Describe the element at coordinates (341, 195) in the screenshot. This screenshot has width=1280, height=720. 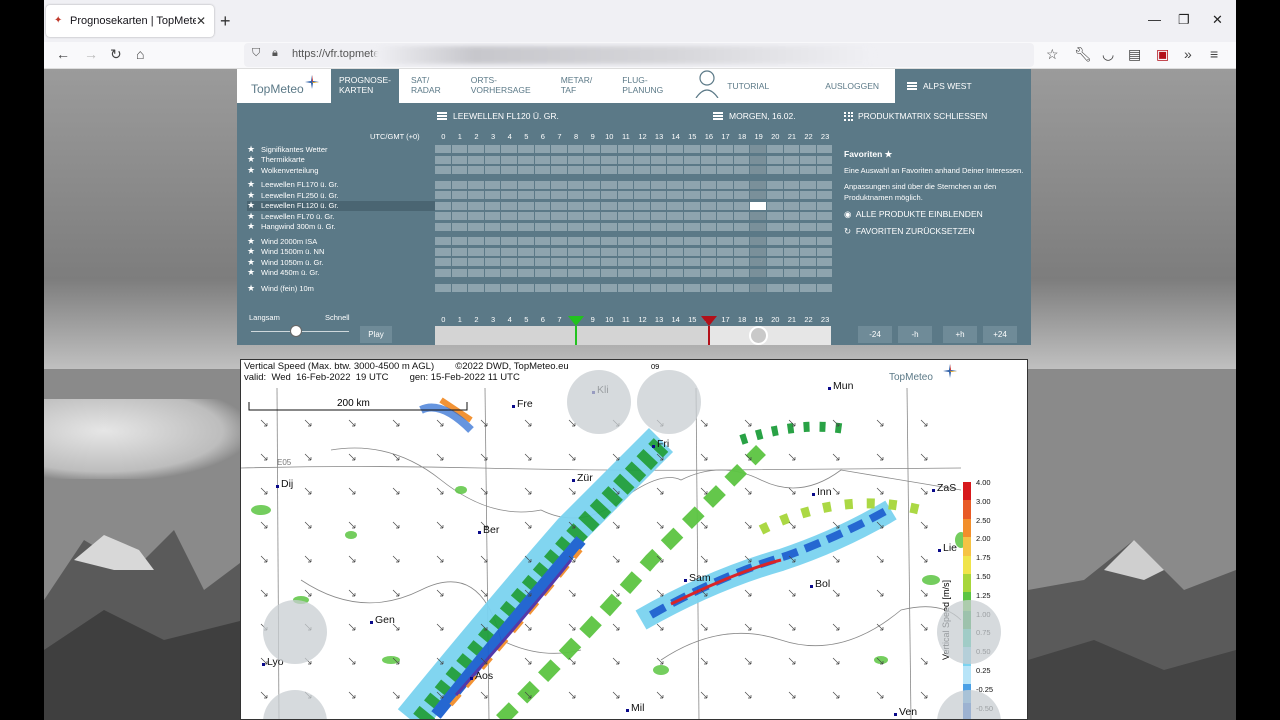
I see `product-row: ★ Leewellen FL250 ü. Gr.` at that location.